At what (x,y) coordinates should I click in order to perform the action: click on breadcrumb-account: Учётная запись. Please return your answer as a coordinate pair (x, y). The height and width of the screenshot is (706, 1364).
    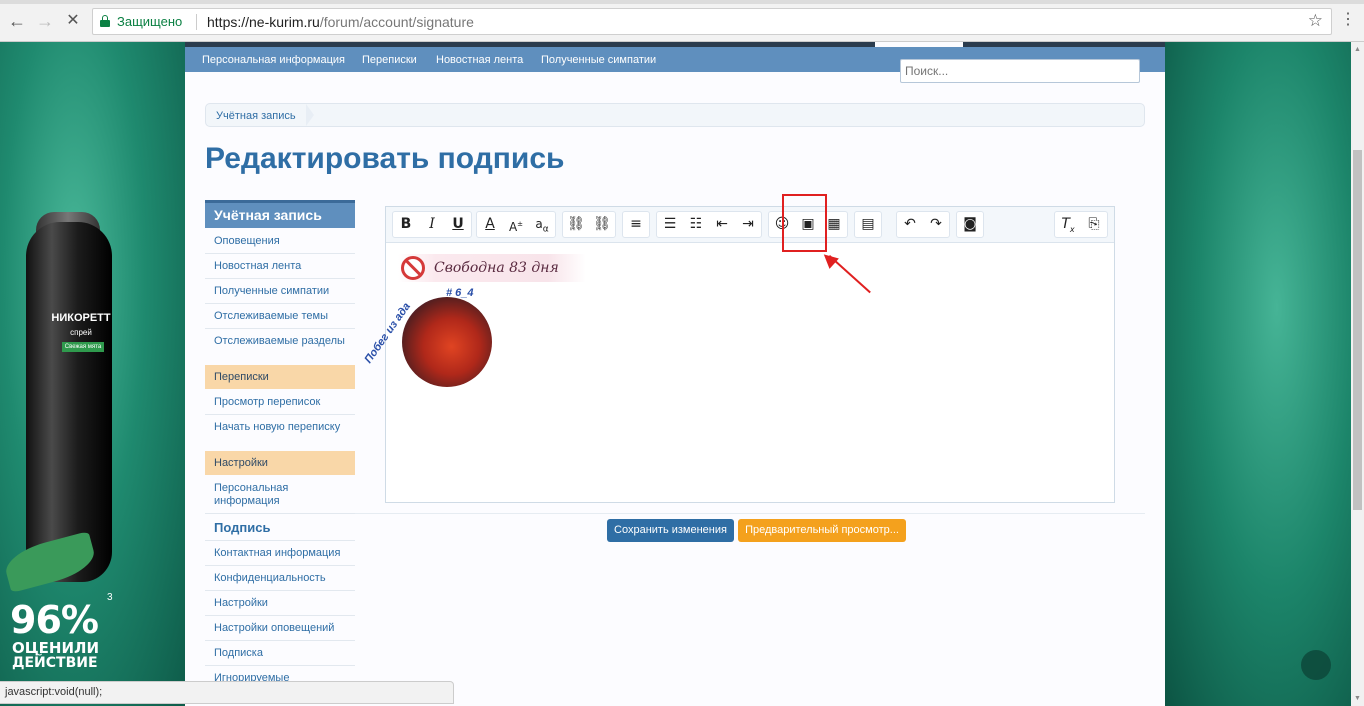
    Looking at the image, I should click on (256, 116).